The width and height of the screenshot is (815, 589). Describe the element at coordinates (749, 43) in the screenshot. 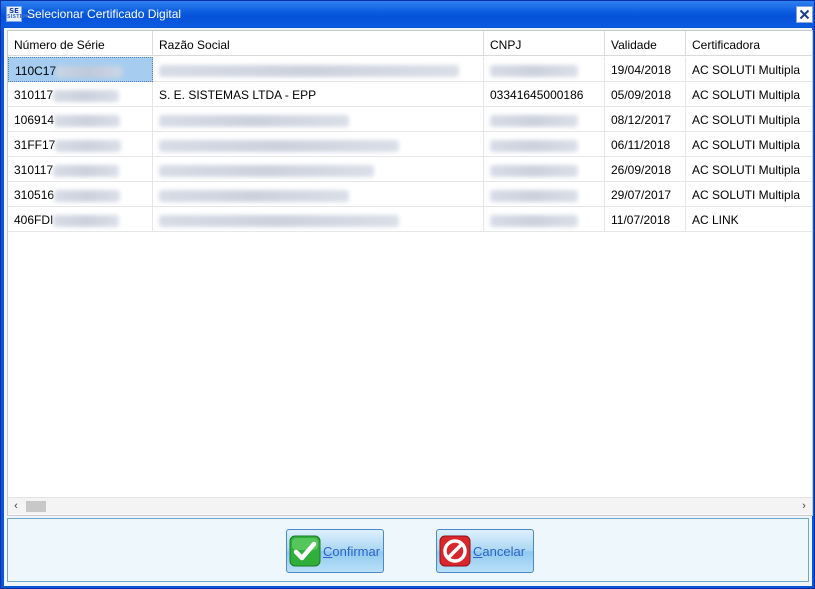

I see `column-header-certificadora: Certificadora` at that location.